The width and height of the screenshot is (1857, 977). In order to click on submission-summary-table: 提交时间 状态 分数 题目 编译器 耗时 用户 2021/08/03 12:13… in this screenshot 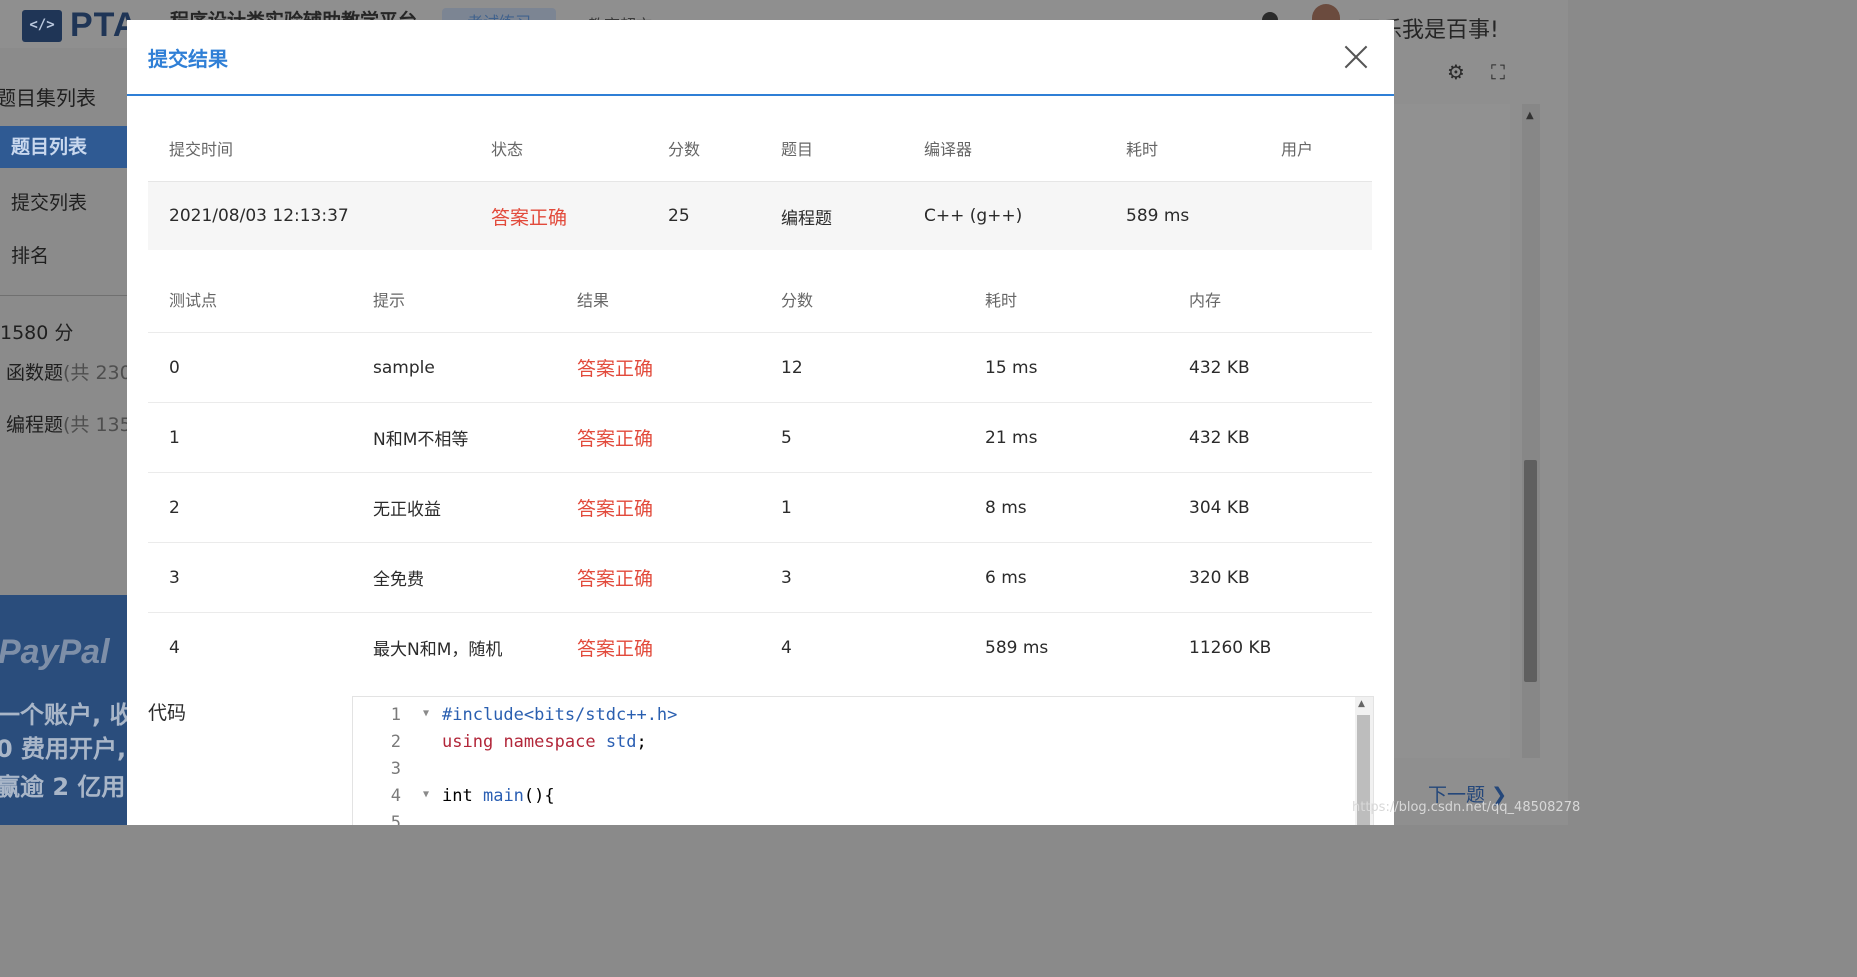, I will do `click(760, 182)`.